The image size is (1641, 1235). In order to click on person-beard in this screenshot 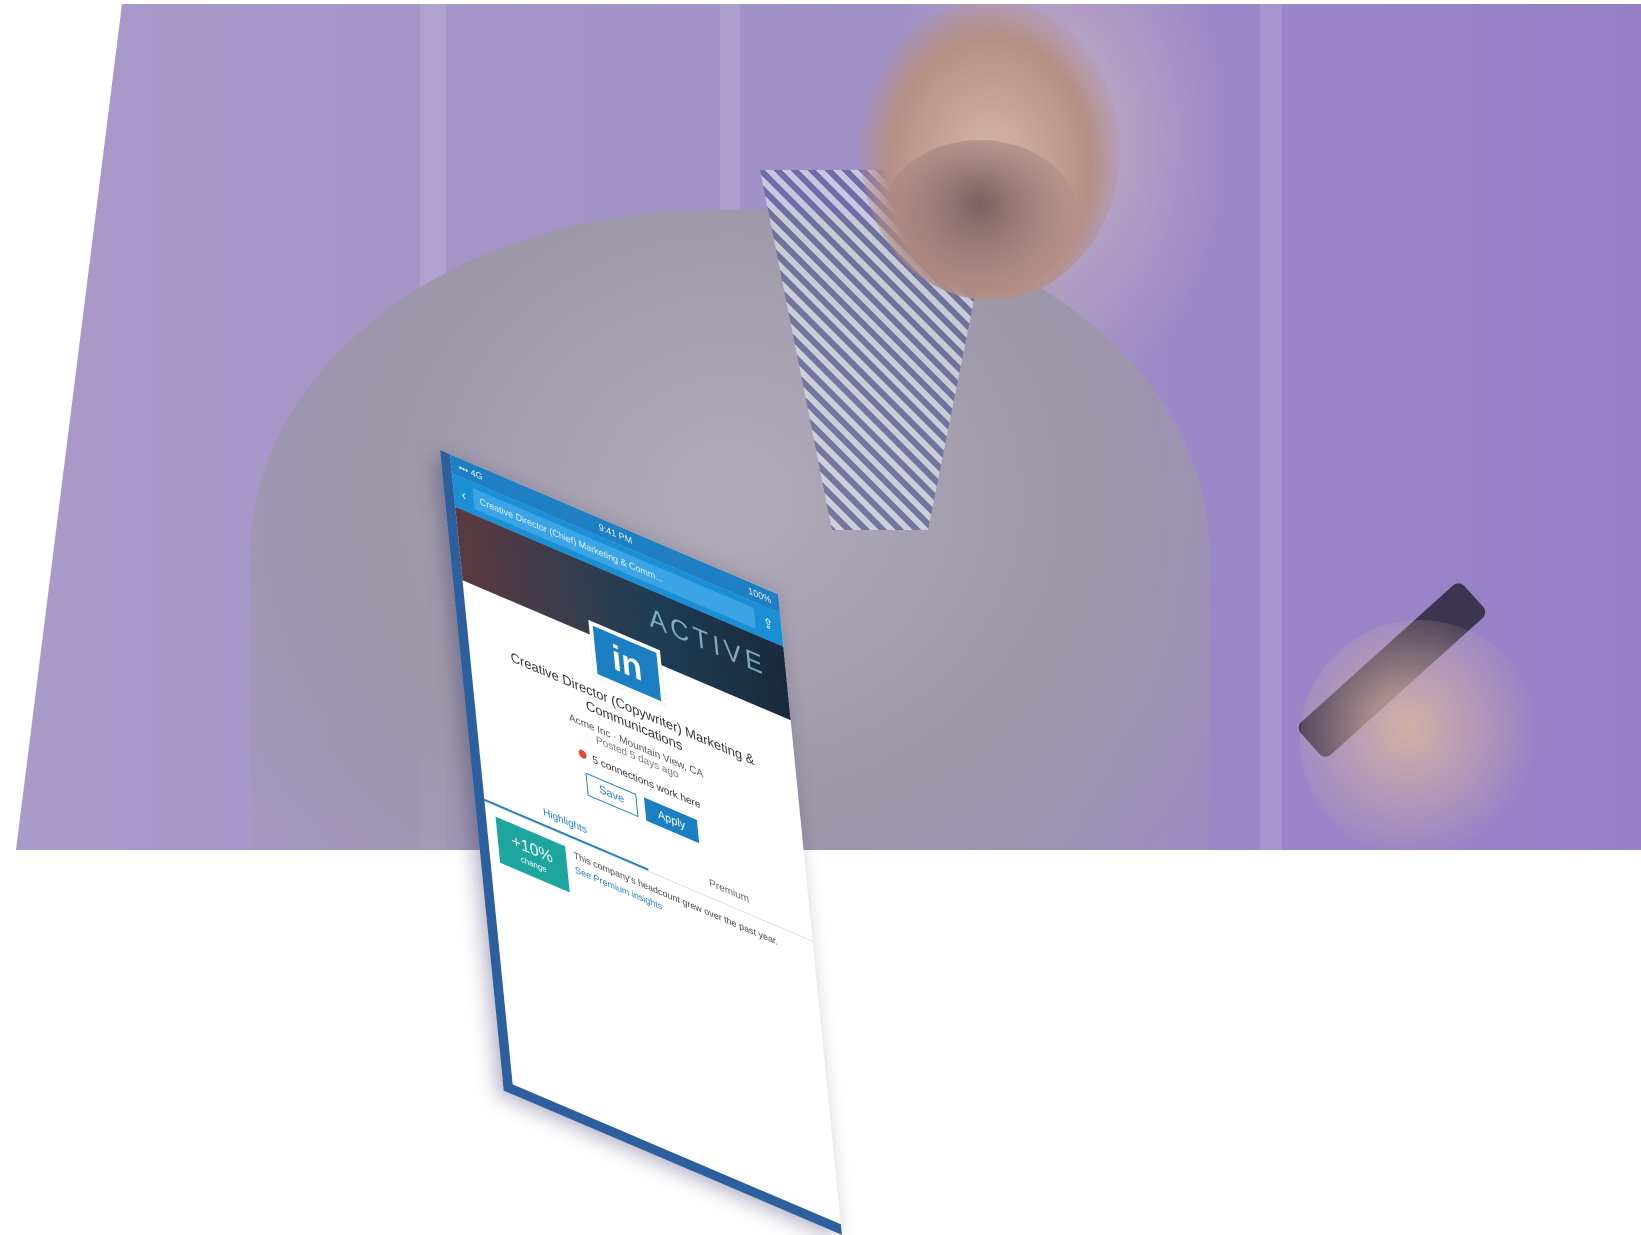, I will do `click(980, 220)`.